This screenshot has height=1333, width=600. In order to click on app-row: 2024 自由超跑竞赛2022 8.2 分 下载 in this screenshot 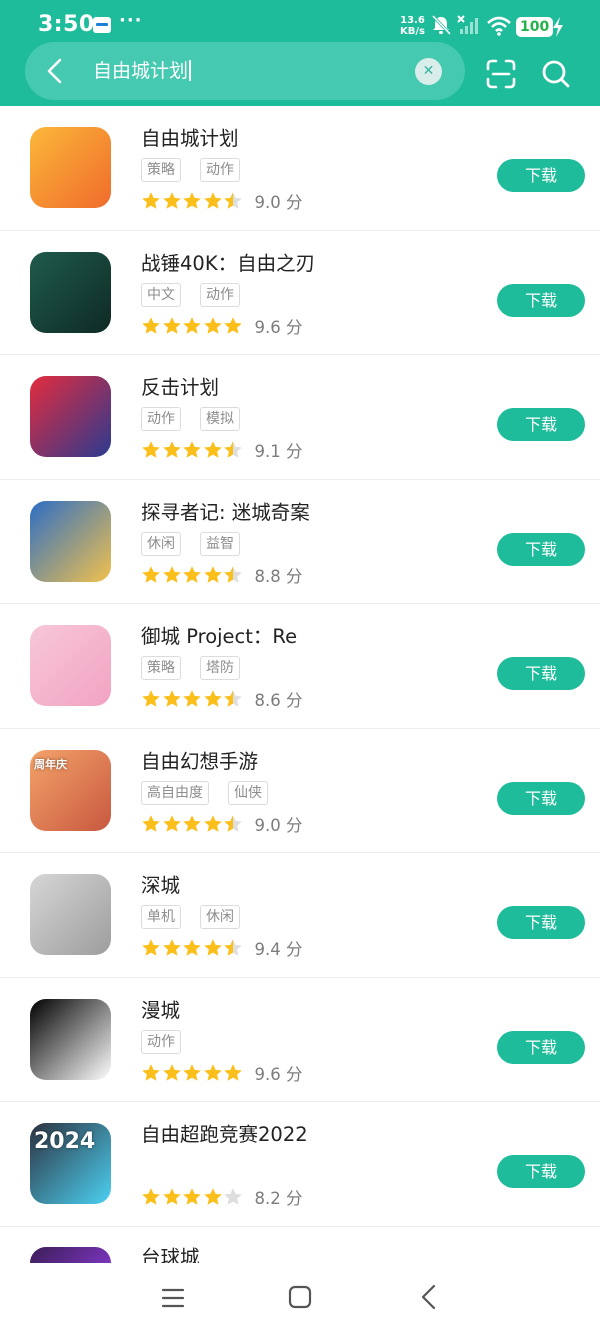, I will do `click(300, 1164)`.